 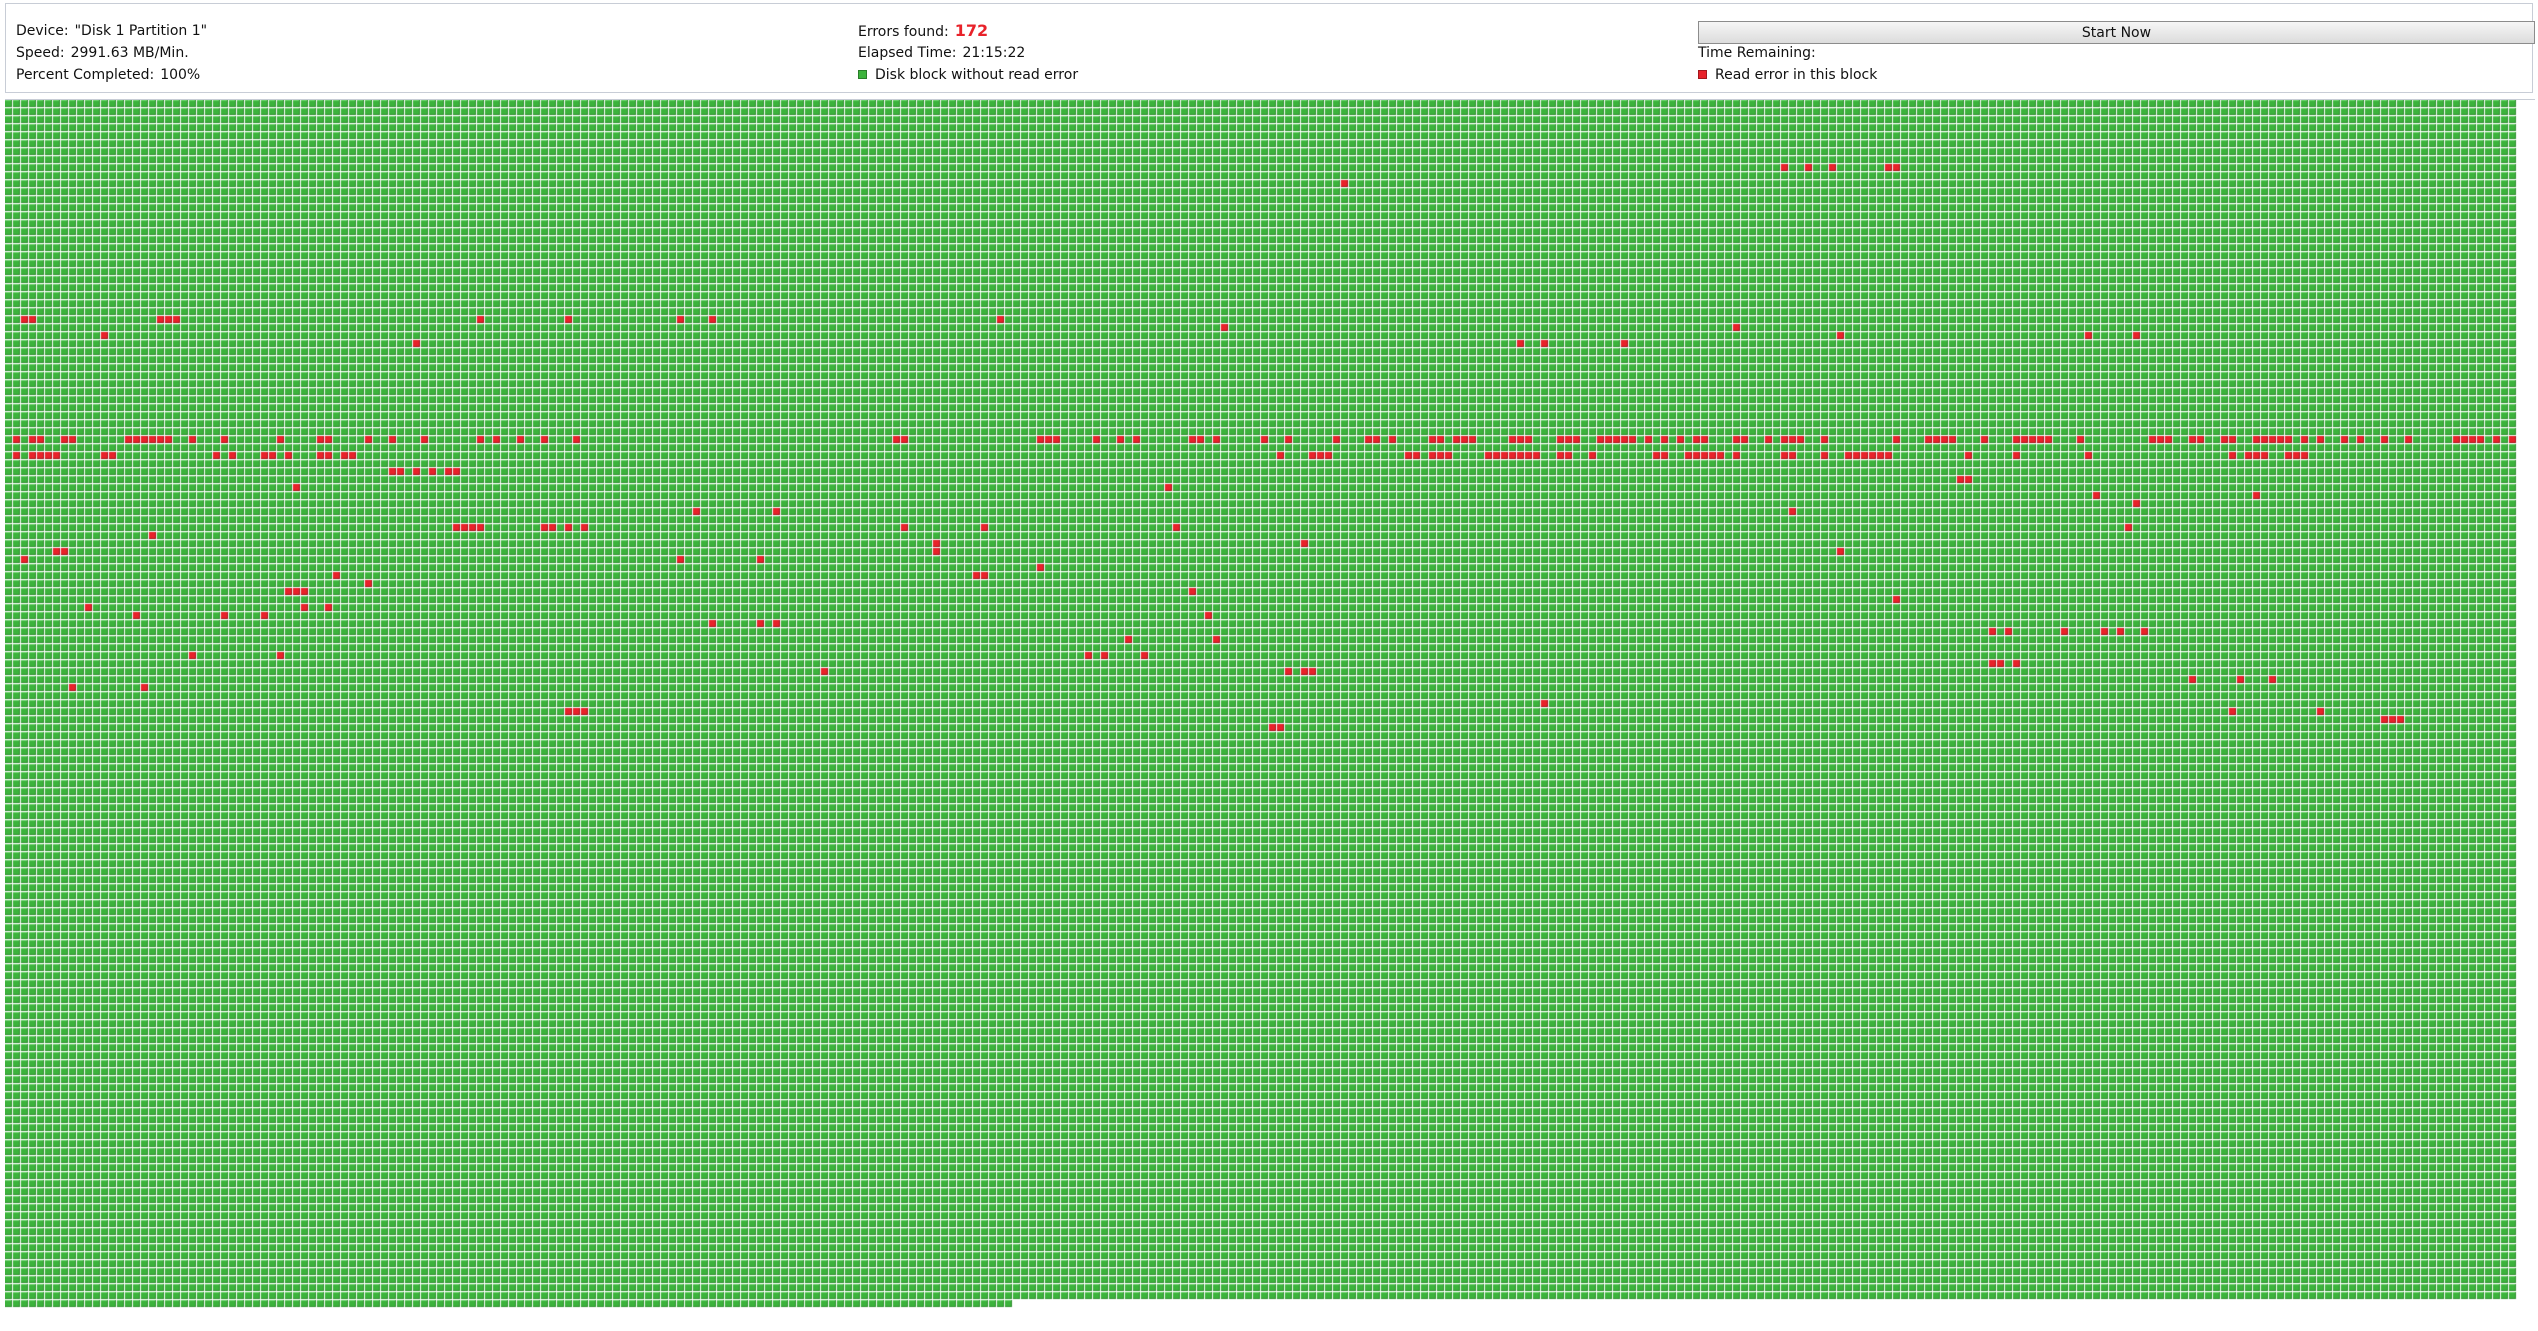 I want to click on percent-line: Percent Completed: 100%, so click(x=111, y=75).